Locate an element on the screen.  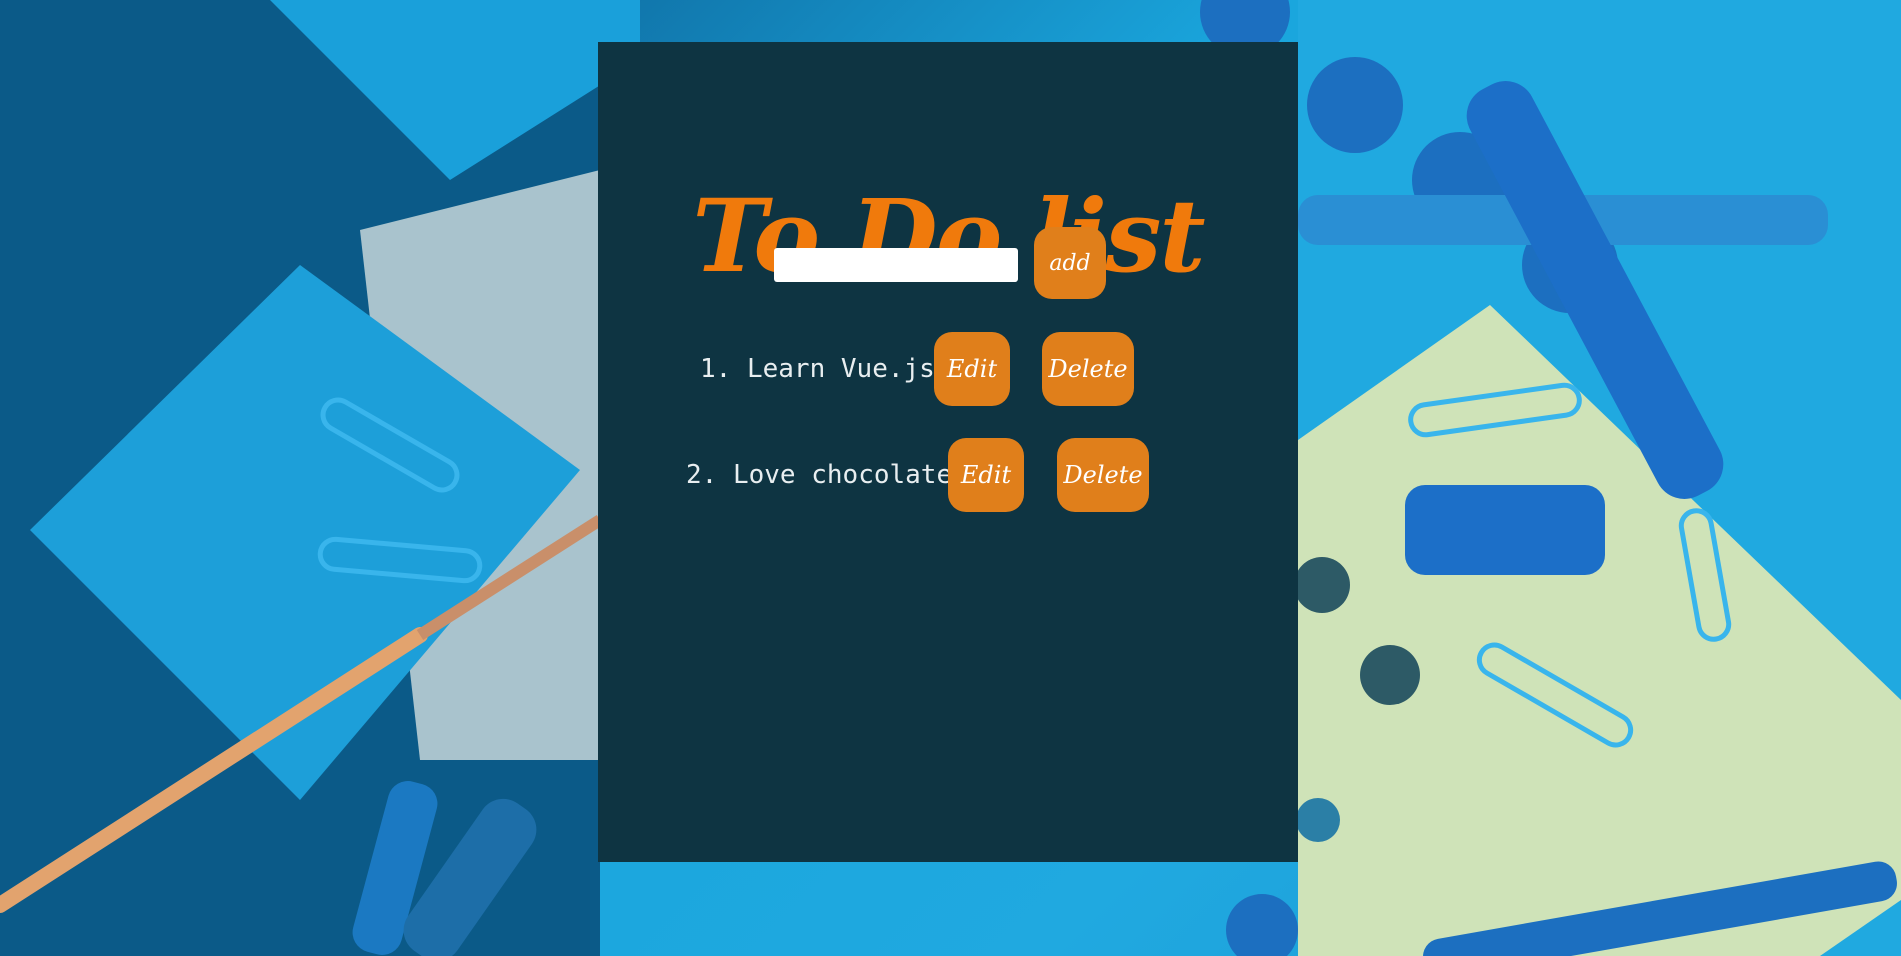
add-task-form: add is located at coordinates (948, 263).